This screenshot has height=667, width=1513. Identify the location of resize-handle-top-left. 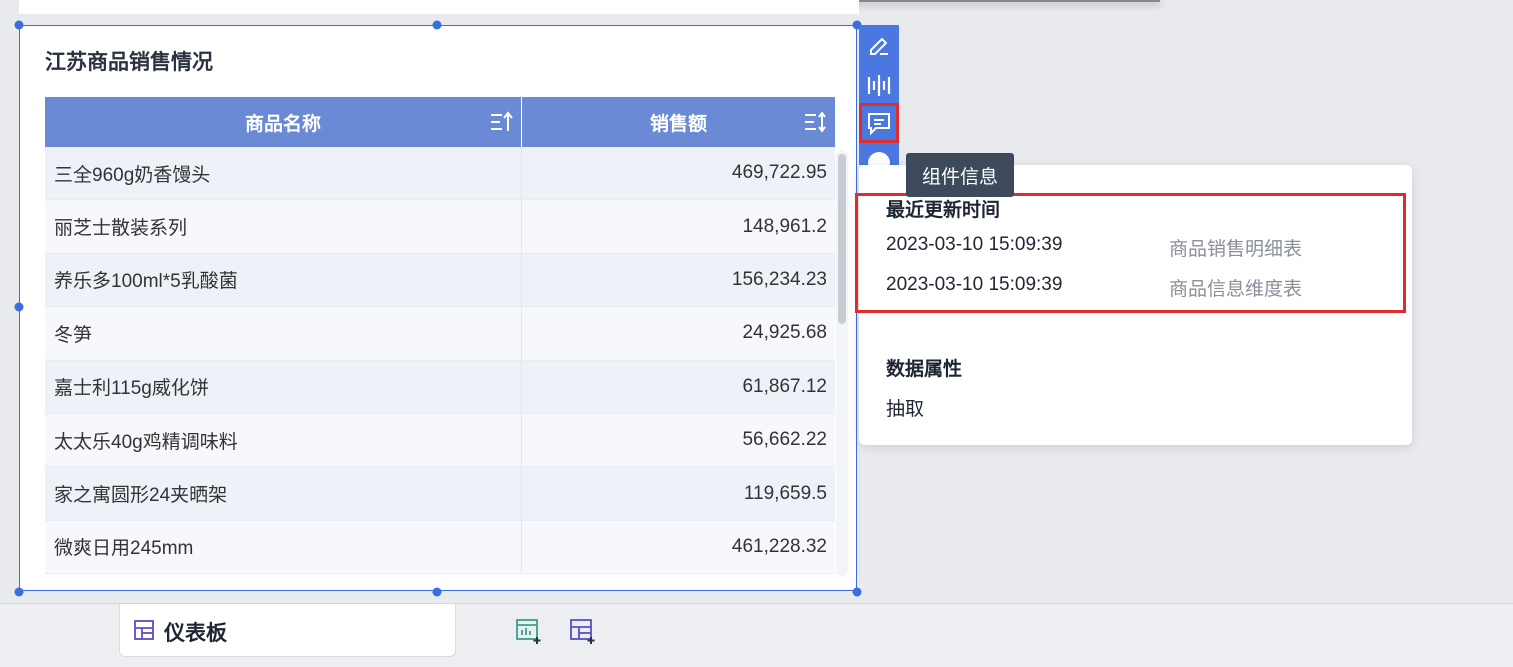
(19, 25).